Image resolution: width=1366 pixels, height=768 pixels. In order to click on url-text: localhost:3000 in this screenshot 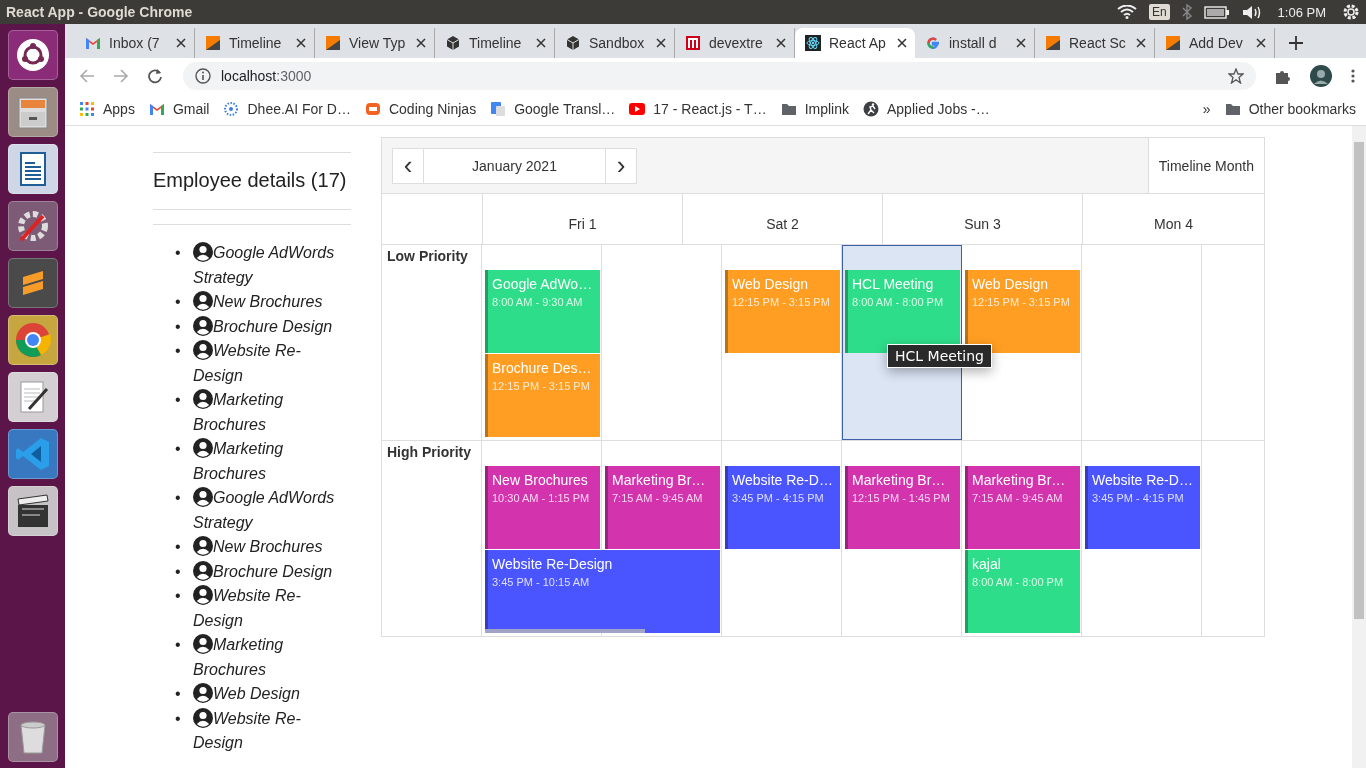, I will do `click(266, 75)`.